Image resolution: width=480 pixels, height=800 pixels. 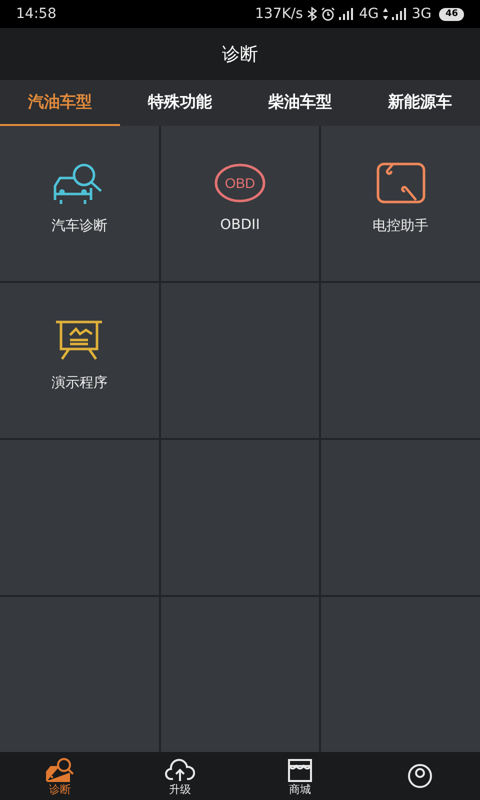 I want to click on category-tab: 柴油车型, so click(x=300, y=103).